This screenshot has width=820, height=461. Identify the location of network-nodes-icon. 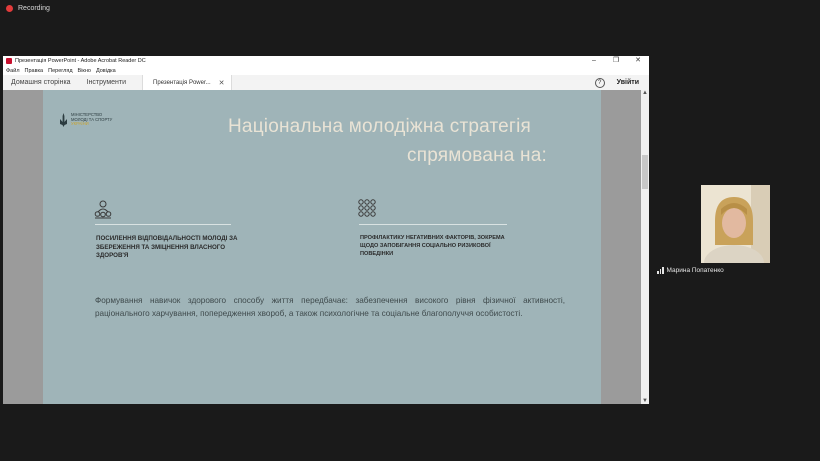
(367, 208).